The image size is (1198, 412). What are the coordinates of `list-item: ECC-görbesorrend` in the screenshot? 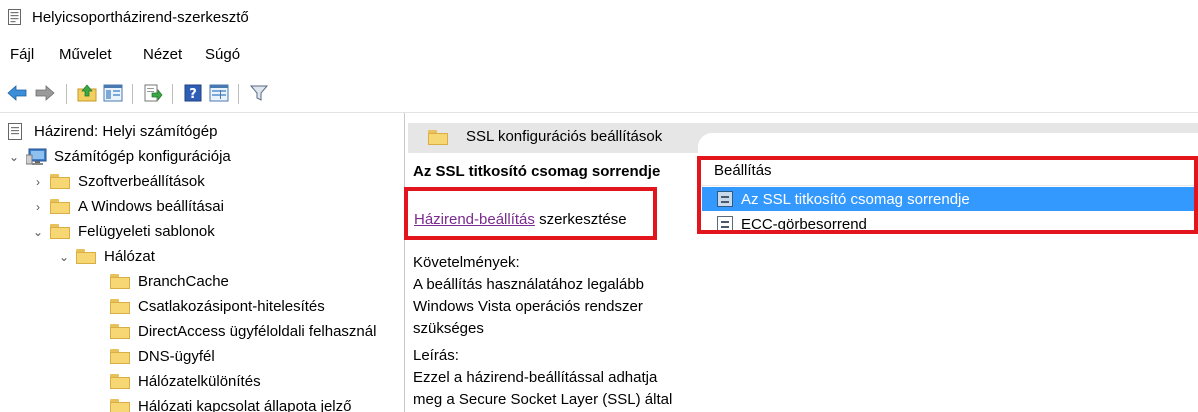 It's located at (950, 224).